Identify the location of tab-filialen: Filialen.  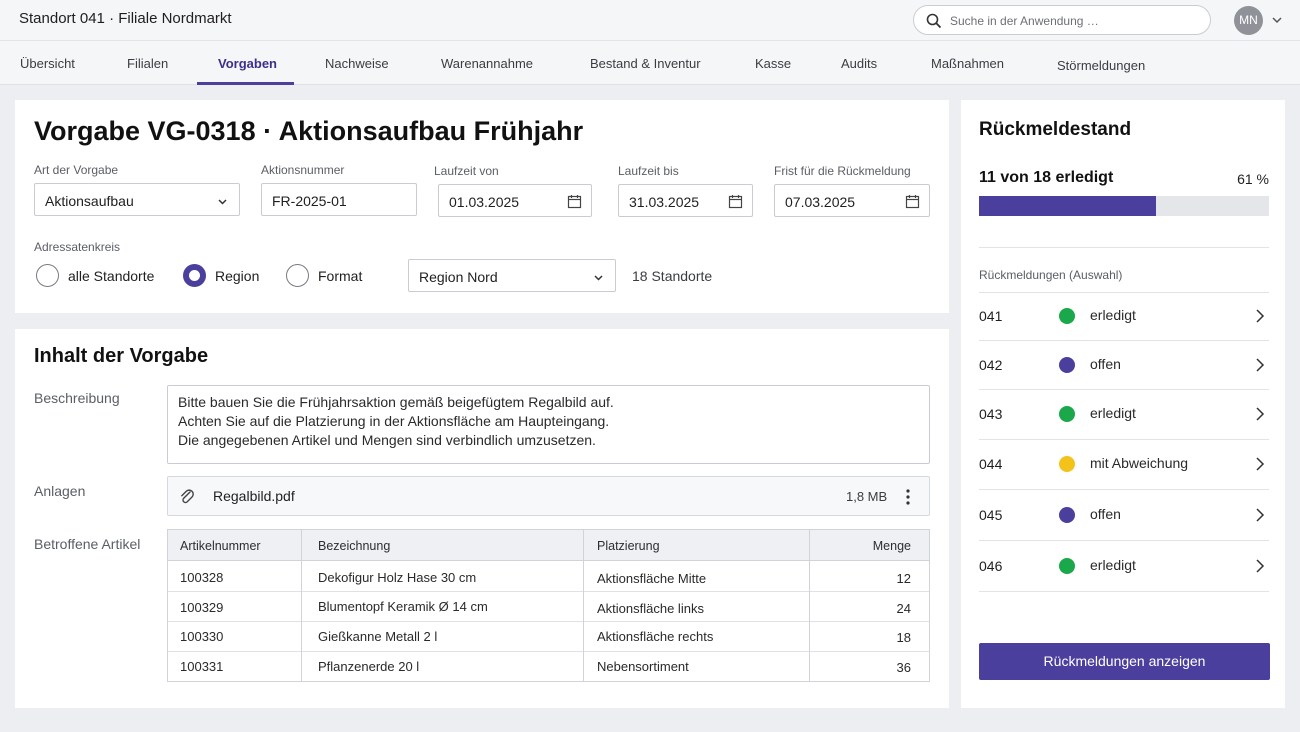
(147, 63).